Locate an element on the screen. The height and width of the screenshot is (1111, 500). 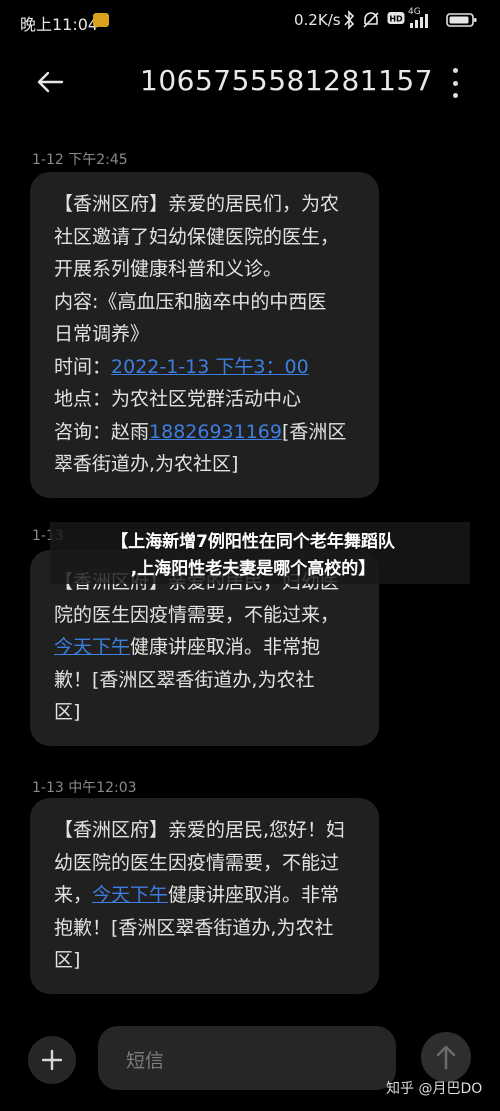
message-line: 内容:《高血压和脑卒中的中西医 is located at coordinates (190, 301).